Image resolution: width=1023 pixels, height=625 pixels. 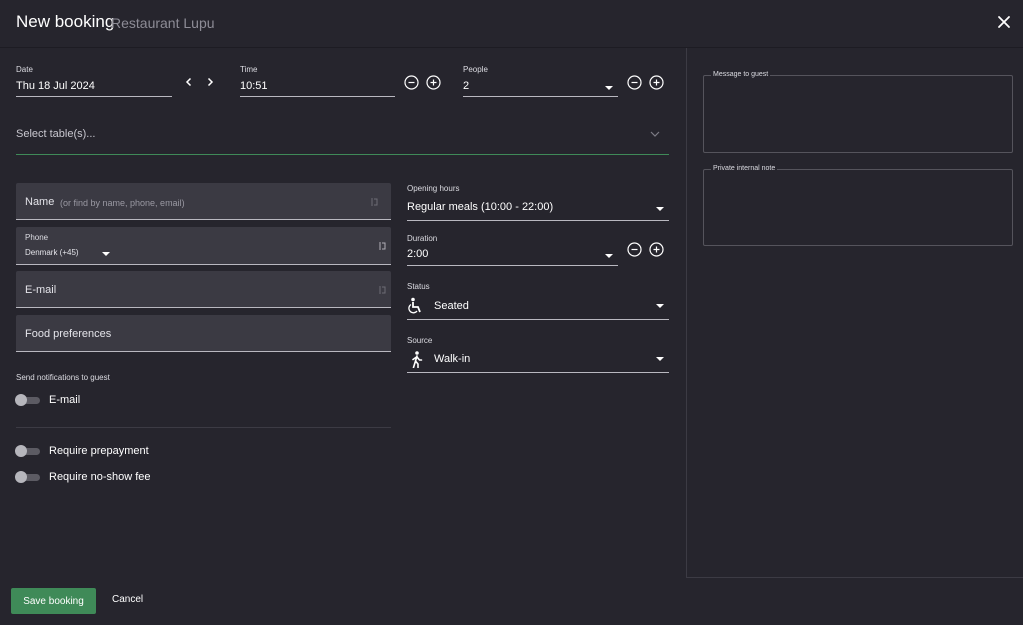 I want to click on opening-hours-select: Regular meals (10:00 - 22:00), so click(x=480, y=207).